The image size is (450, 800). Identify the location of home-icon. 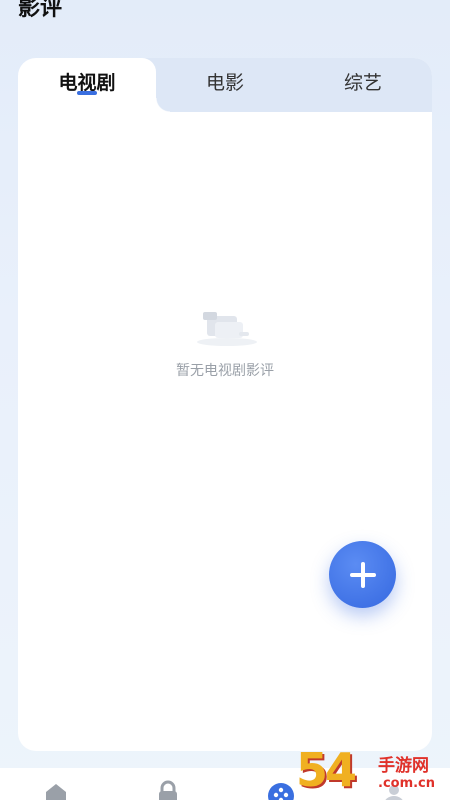
(56, 792).